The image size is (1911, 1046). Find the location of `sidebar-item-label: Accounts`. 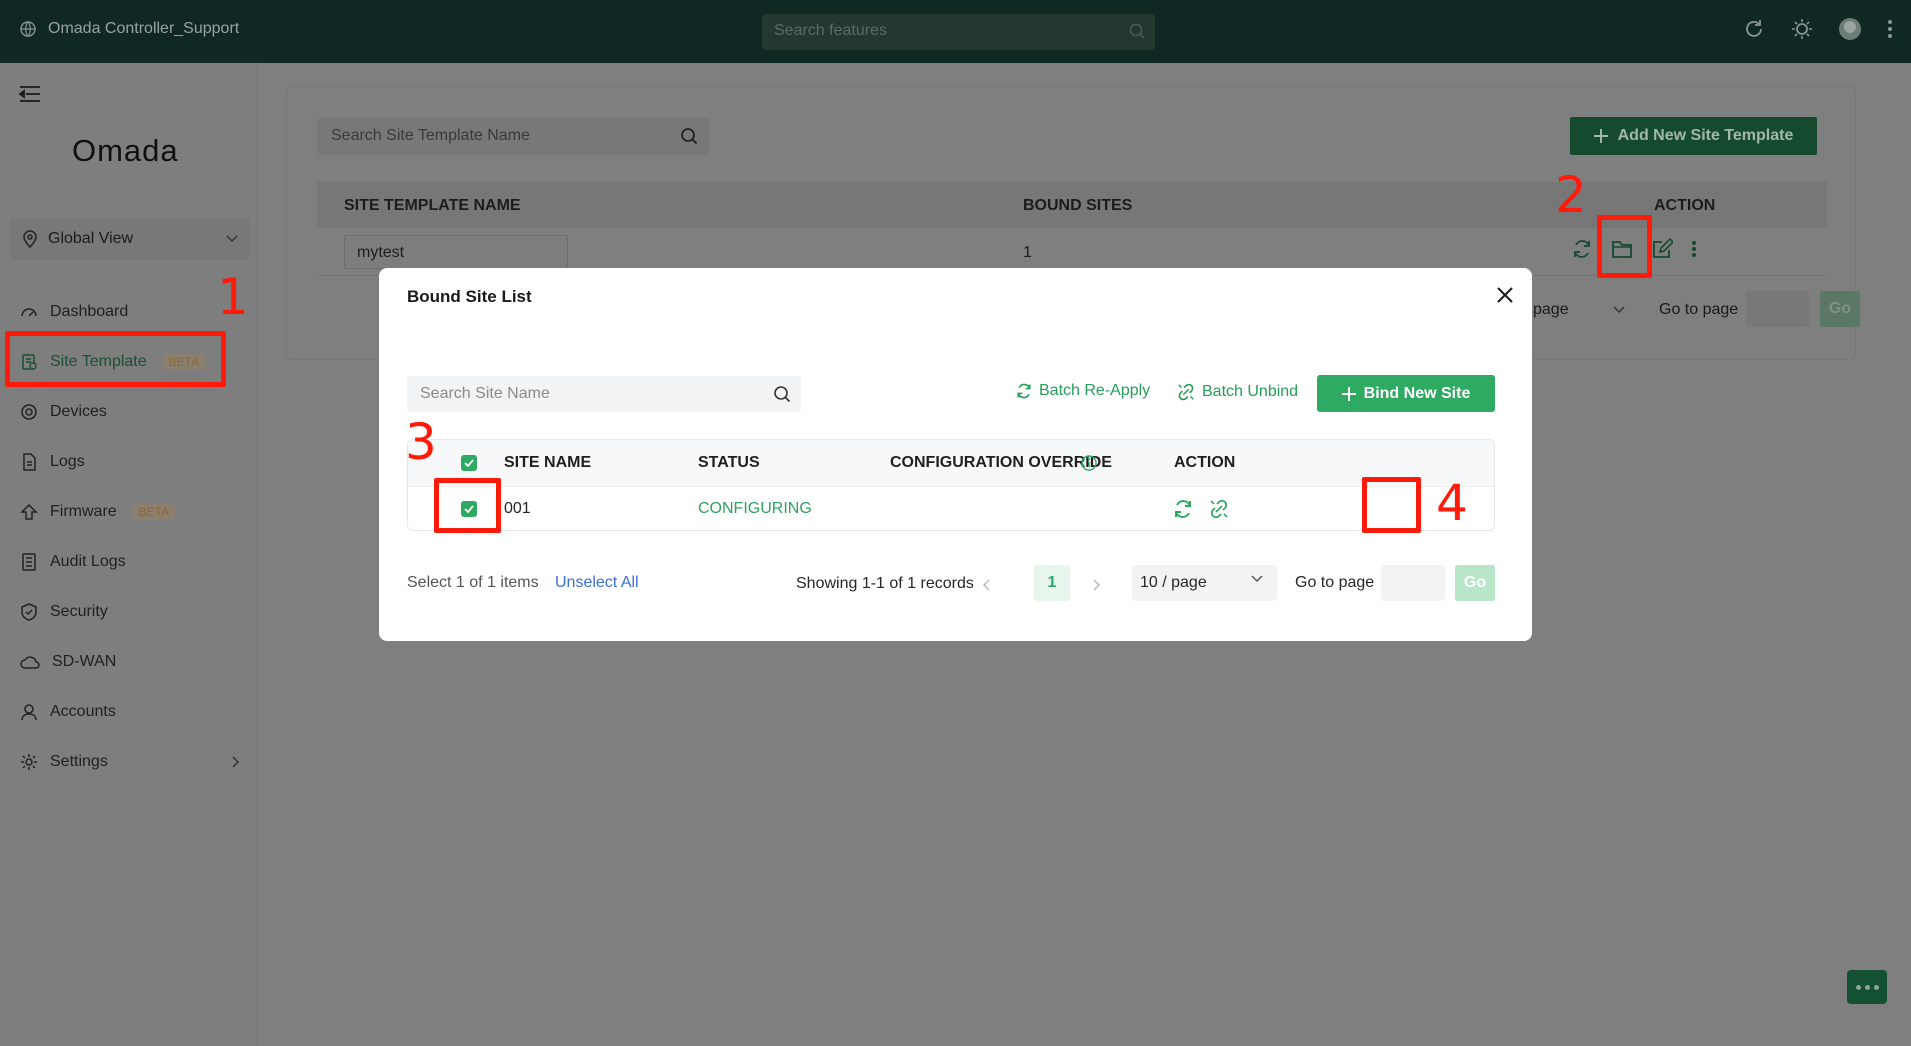

sidebar-item-label: Accounts is located at coordinates (83, 711).